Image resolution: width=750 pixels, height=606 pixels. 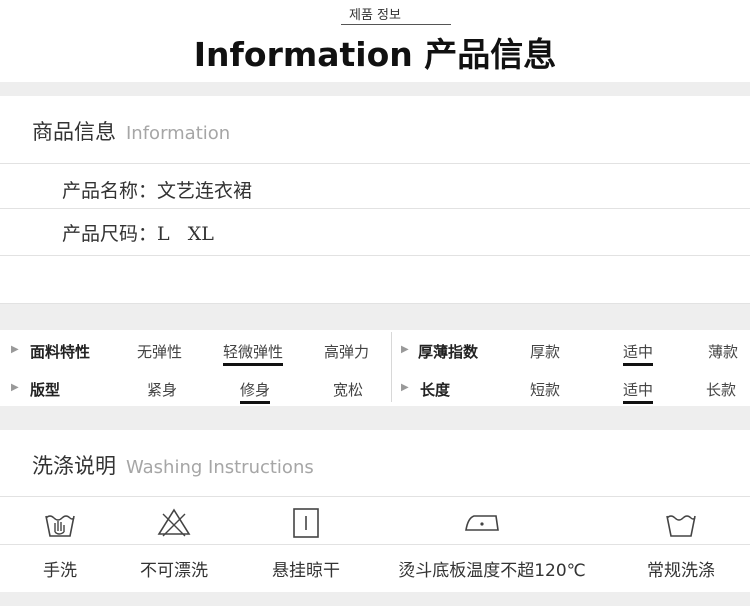 I want to click on header-rule, so click(x=396, y=24).